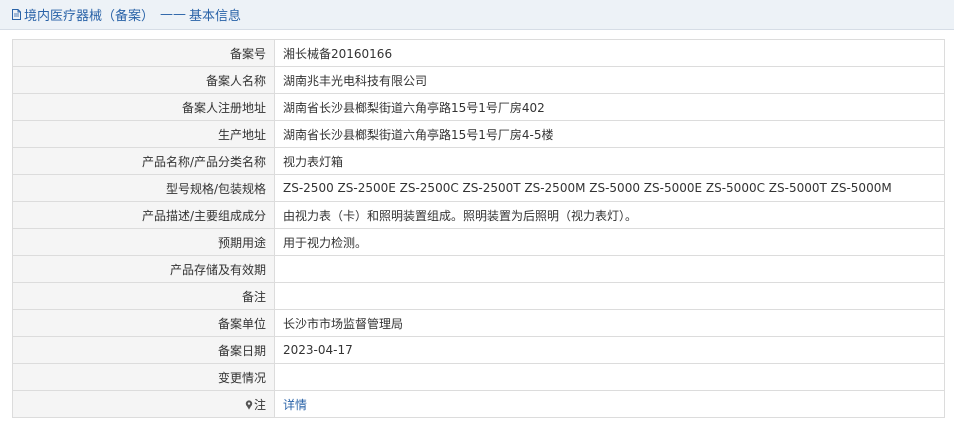  I want to click on row-value: 湖南省长沙县榔梨街道六角亭路15号1号厂房402, so click(609, 107).